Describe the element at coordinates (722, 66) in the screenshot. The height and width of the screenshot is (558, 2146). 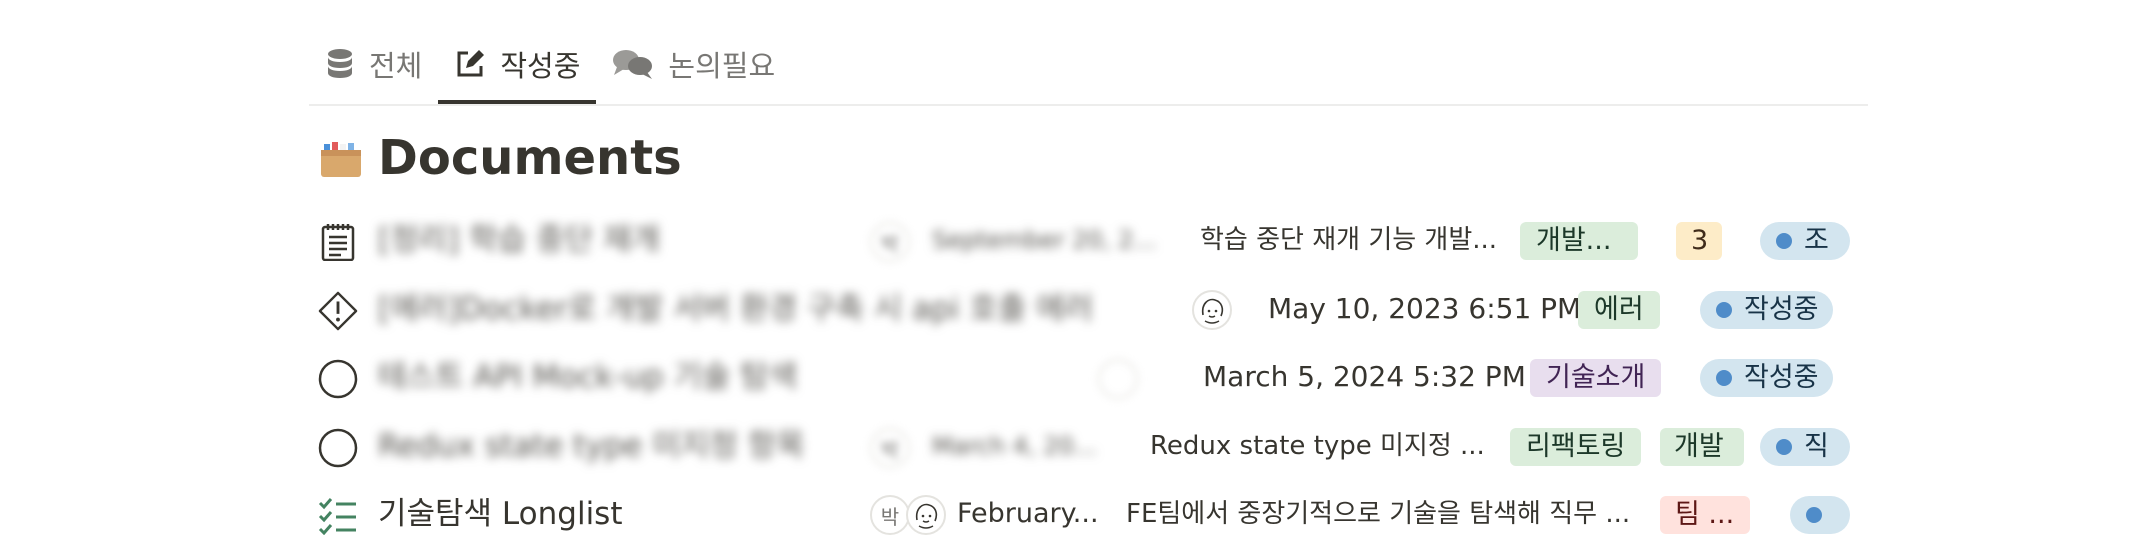
I see `tab-discussion-label: 논의필요` at that location.